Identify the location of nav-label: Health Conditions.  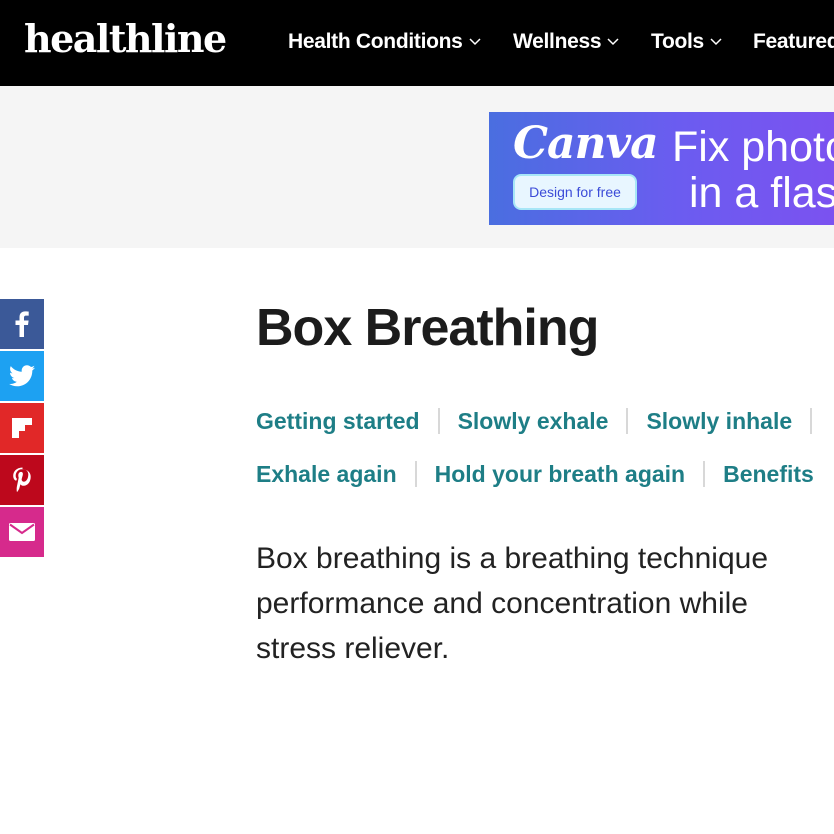
(375, 41).